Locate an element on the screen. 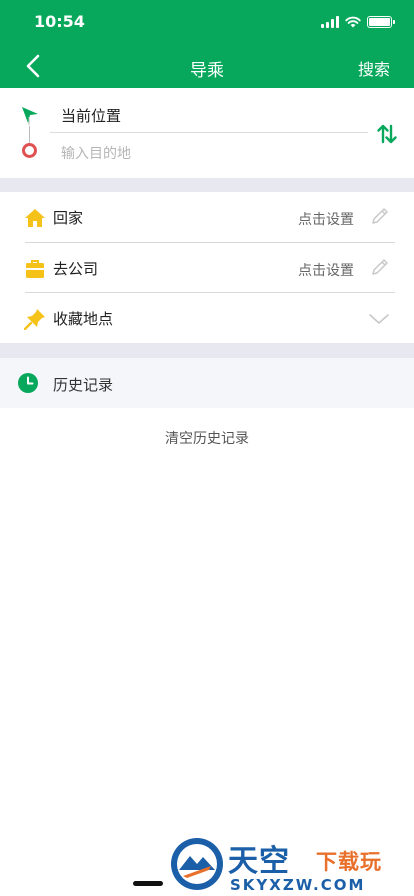  route-divider is located at coordinates (209, 132).